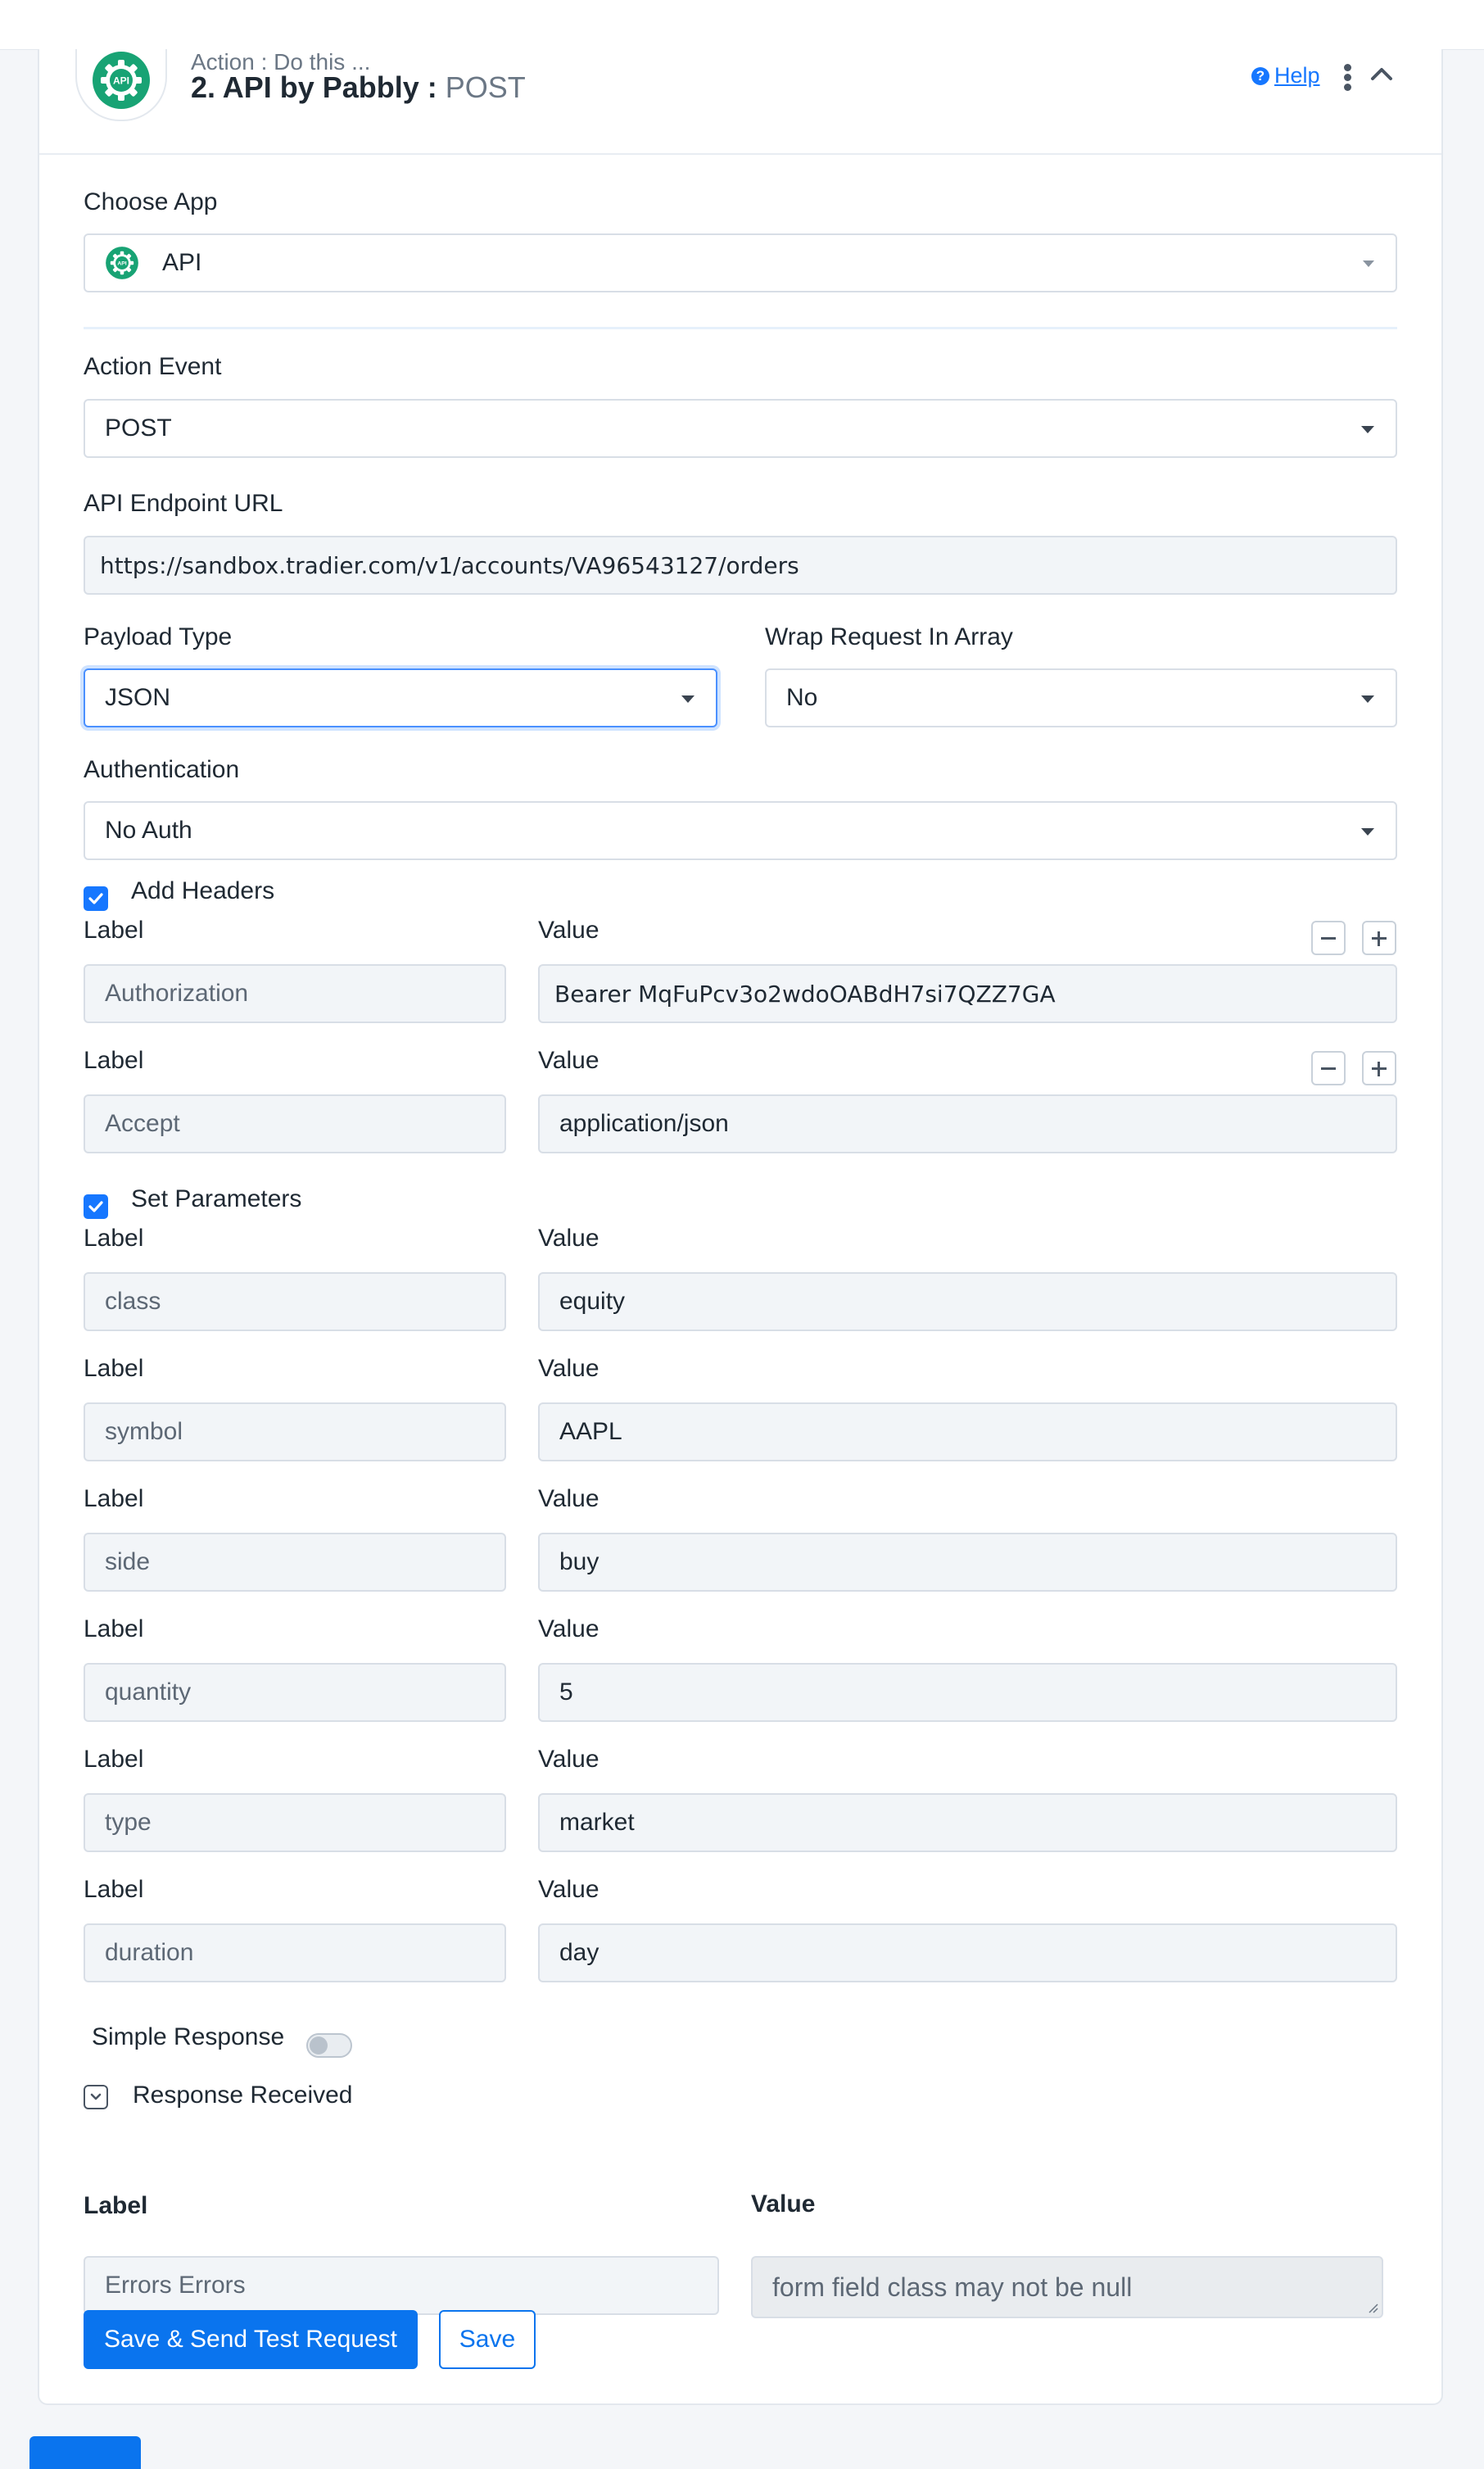  Describe the element at coordinates (138, 697) in the screenshot. I see `payload-type-value: JSON` at that location.